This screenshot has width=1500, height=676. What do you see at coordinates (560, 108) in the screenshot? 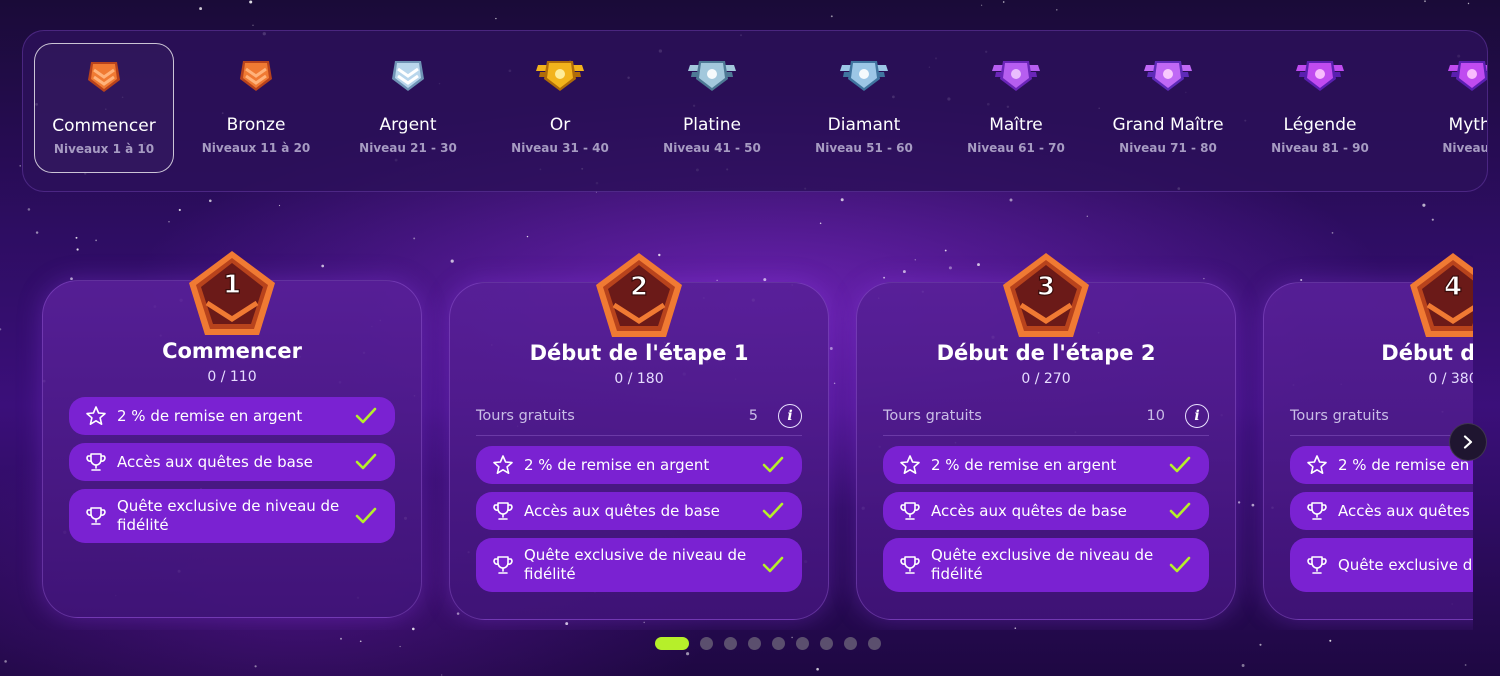
I see `tier-item-3: Or Niveau 31 - 40` at bounding box center [560, 108].